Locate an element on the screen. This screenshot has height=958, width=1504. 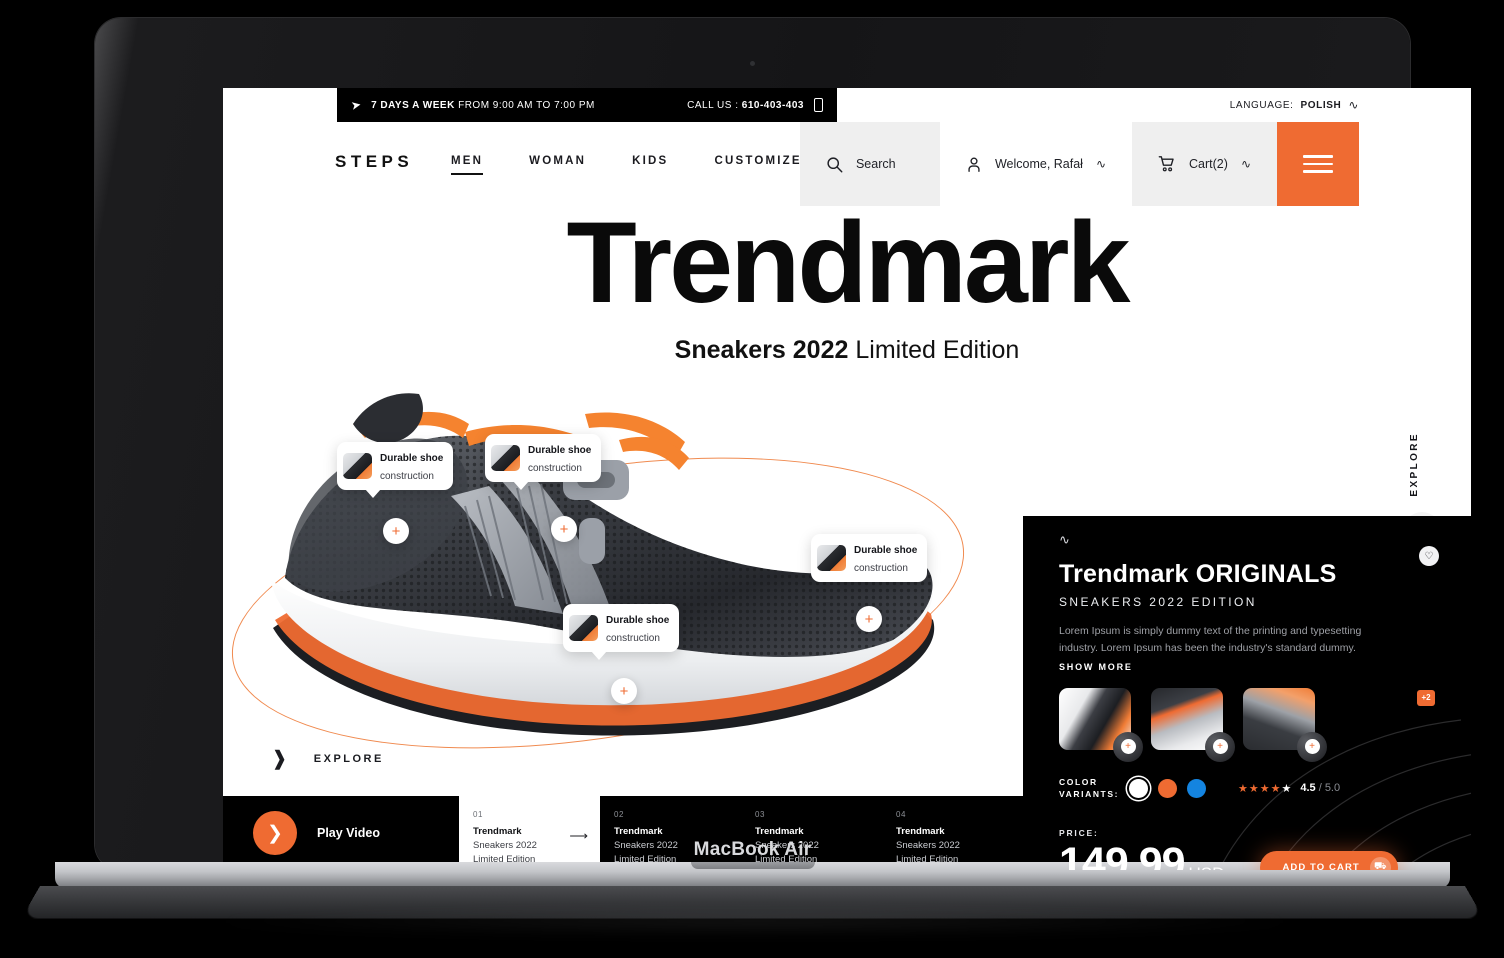
cart-button: Cart(2) ∿ is located at coordinates (1204, 164).